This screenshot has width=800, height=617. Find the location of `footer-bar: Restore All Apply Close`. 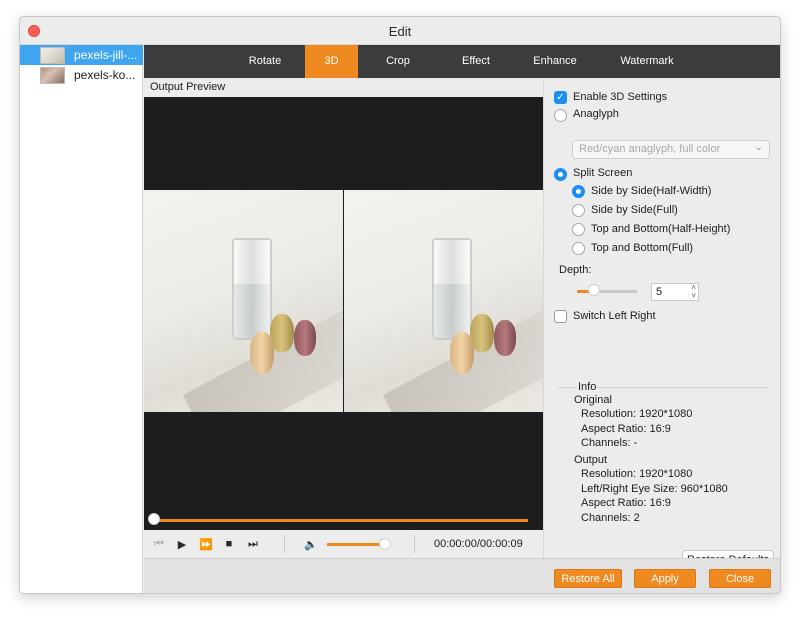

footer-bar: Restore All Apply Close is located at coordinates (462, 575).